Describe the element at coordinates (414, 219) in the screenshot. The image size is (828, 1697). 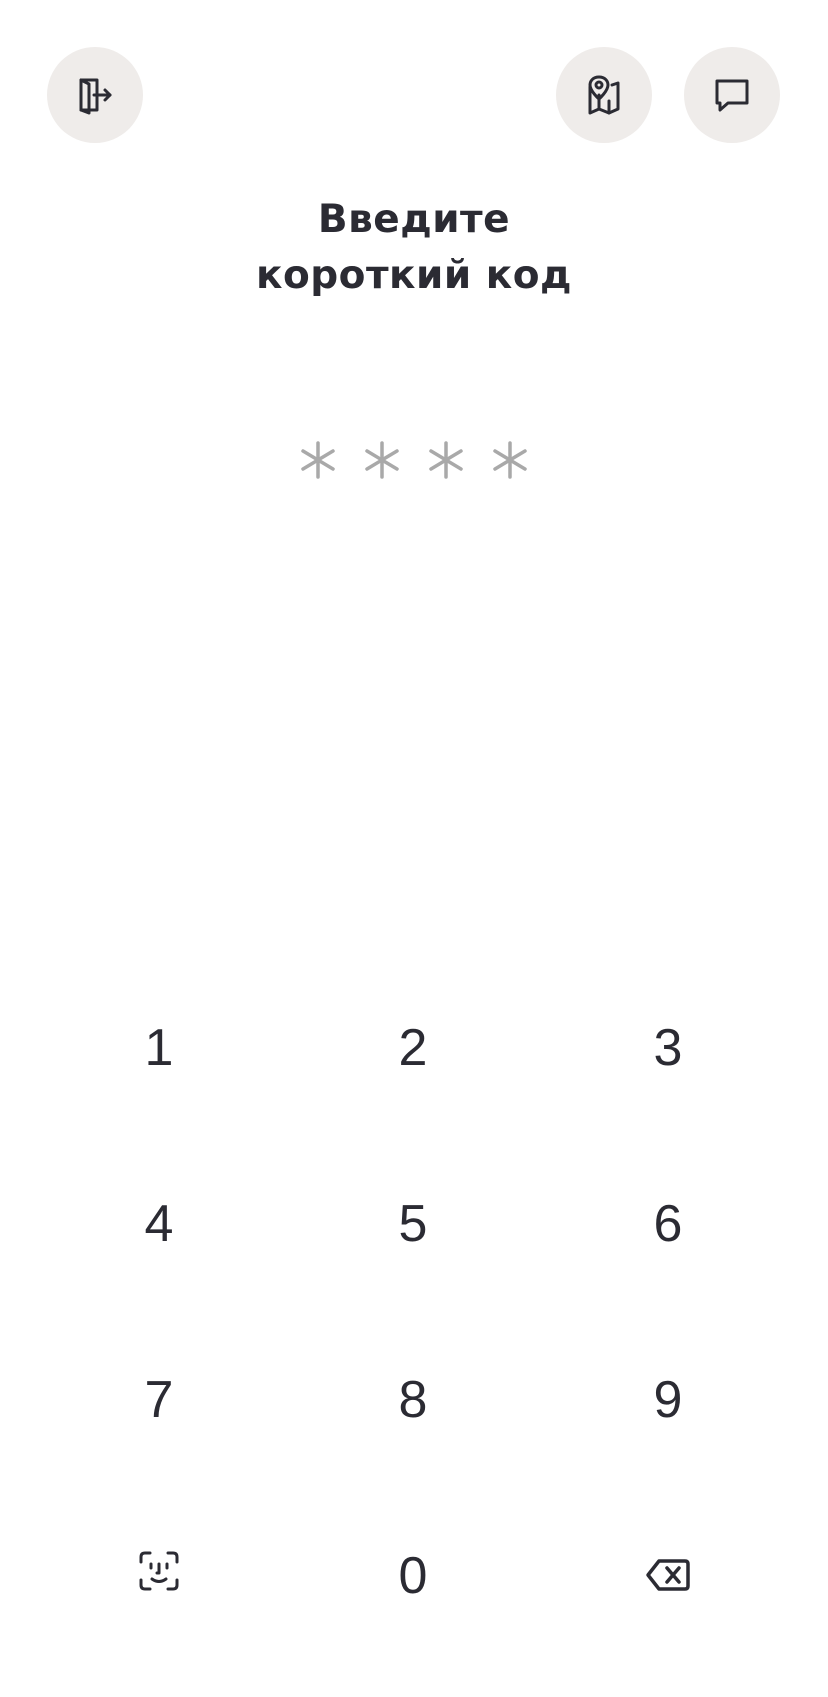
I see `title-line-1: Введите` at that location.